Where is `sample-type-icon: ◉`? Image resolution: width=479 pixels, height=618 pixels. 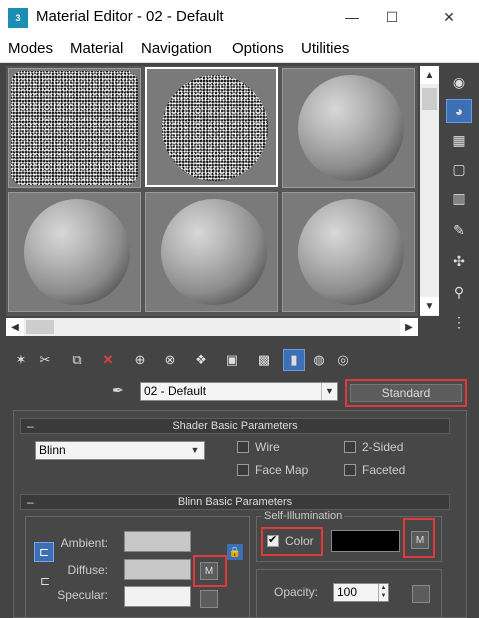
sample-type-icon: ◉ is located at coordinates (459, 82).